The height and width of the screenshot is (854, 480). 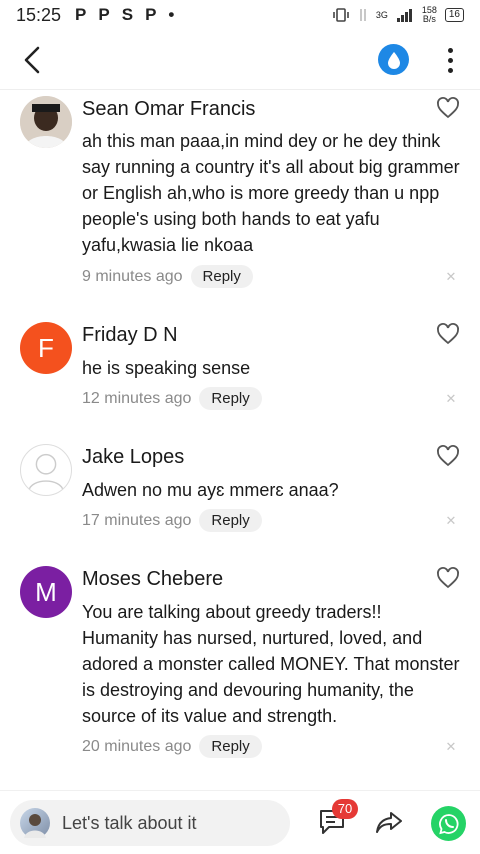 I want to click on vibrate-icon, so click(x=341, y=15).